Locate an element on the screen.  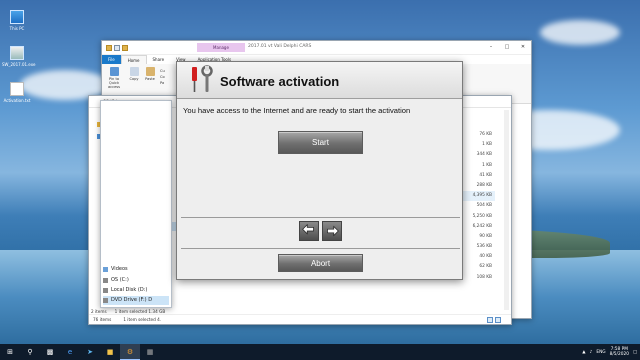
dvd-icon is located at coordinates (105, 300).